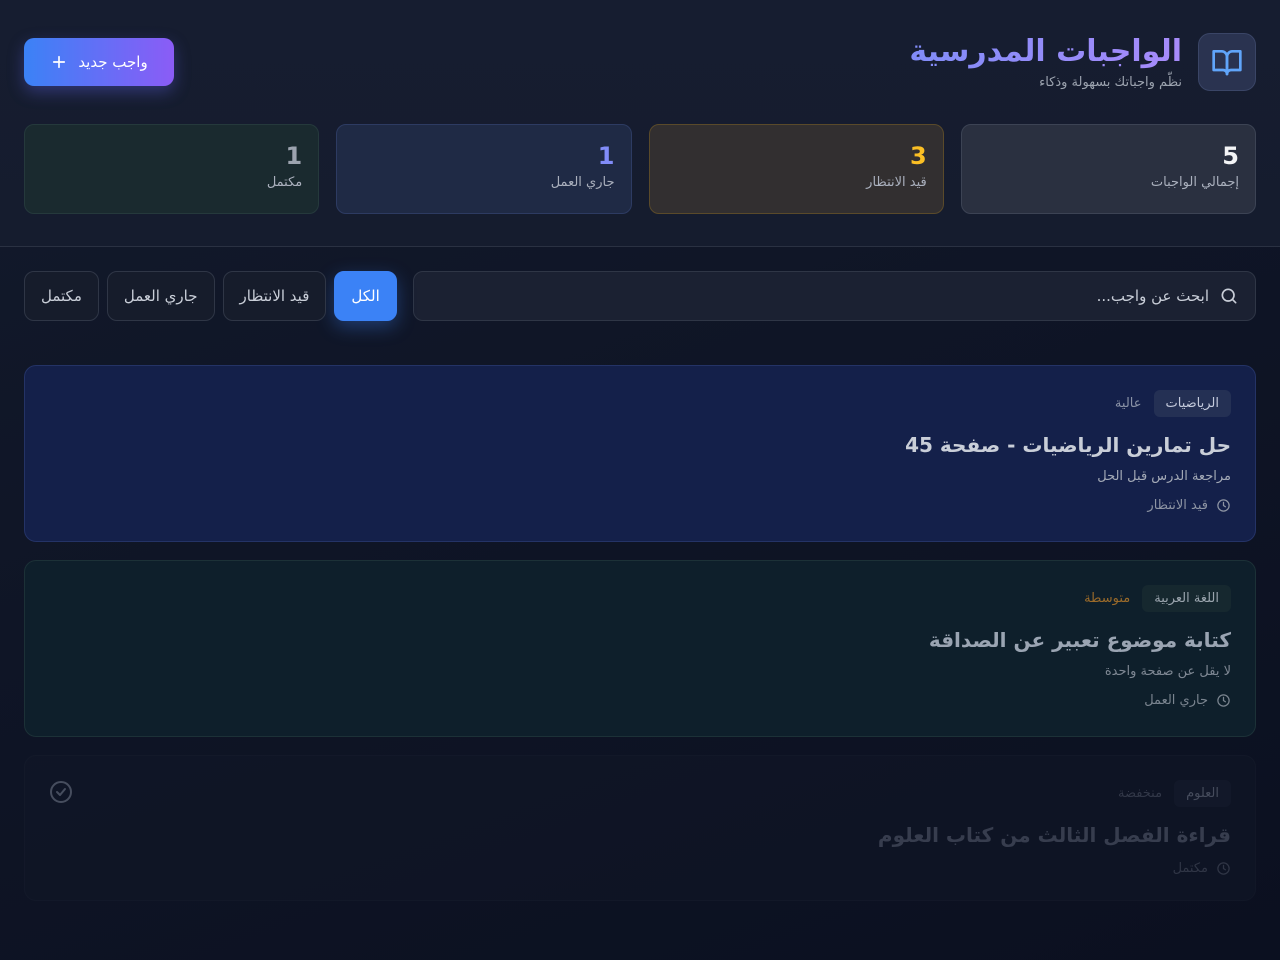 The width and height of the screenshot is (1280, 960). Describe the element at coordinates (284, 182) in the screenshot. I see `stat-label: مكتمل` at that location.